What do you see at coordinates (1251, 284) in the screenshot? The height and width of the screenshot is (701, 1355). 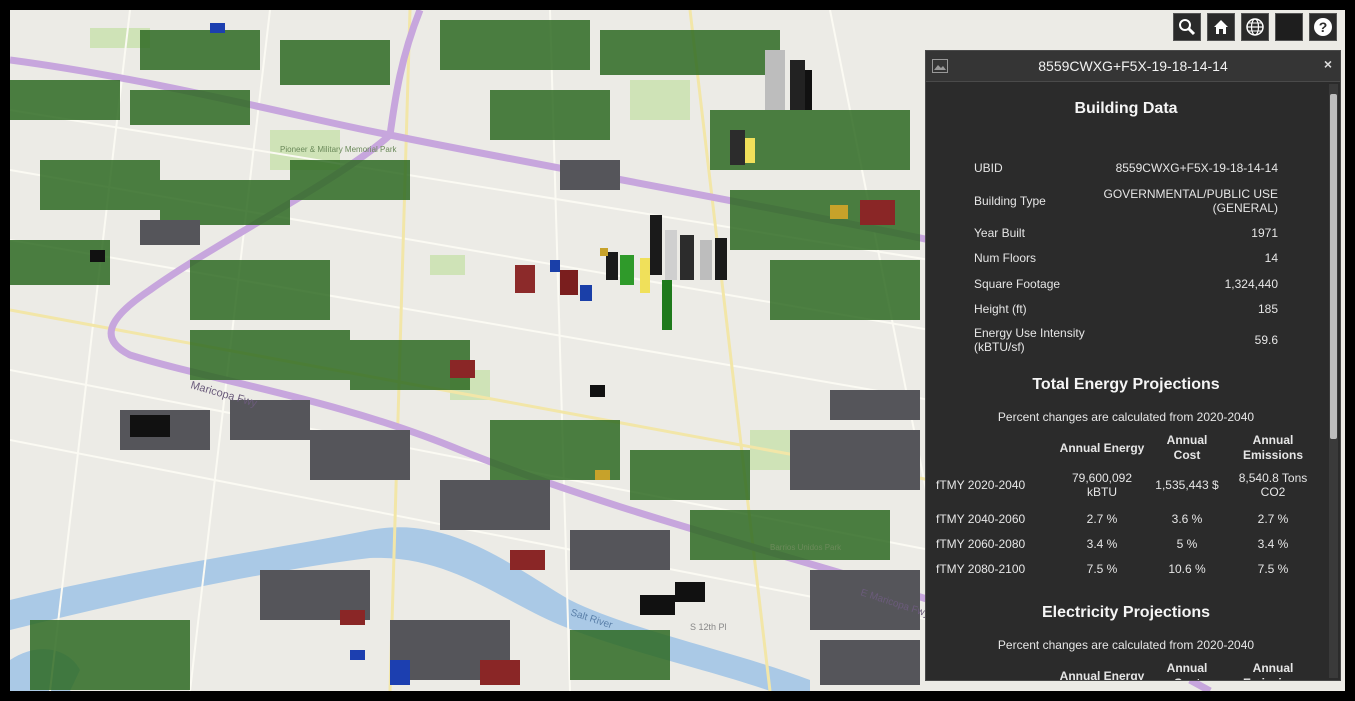 I see `row-value: 1,324,440` at bounding box center [1251, 284].